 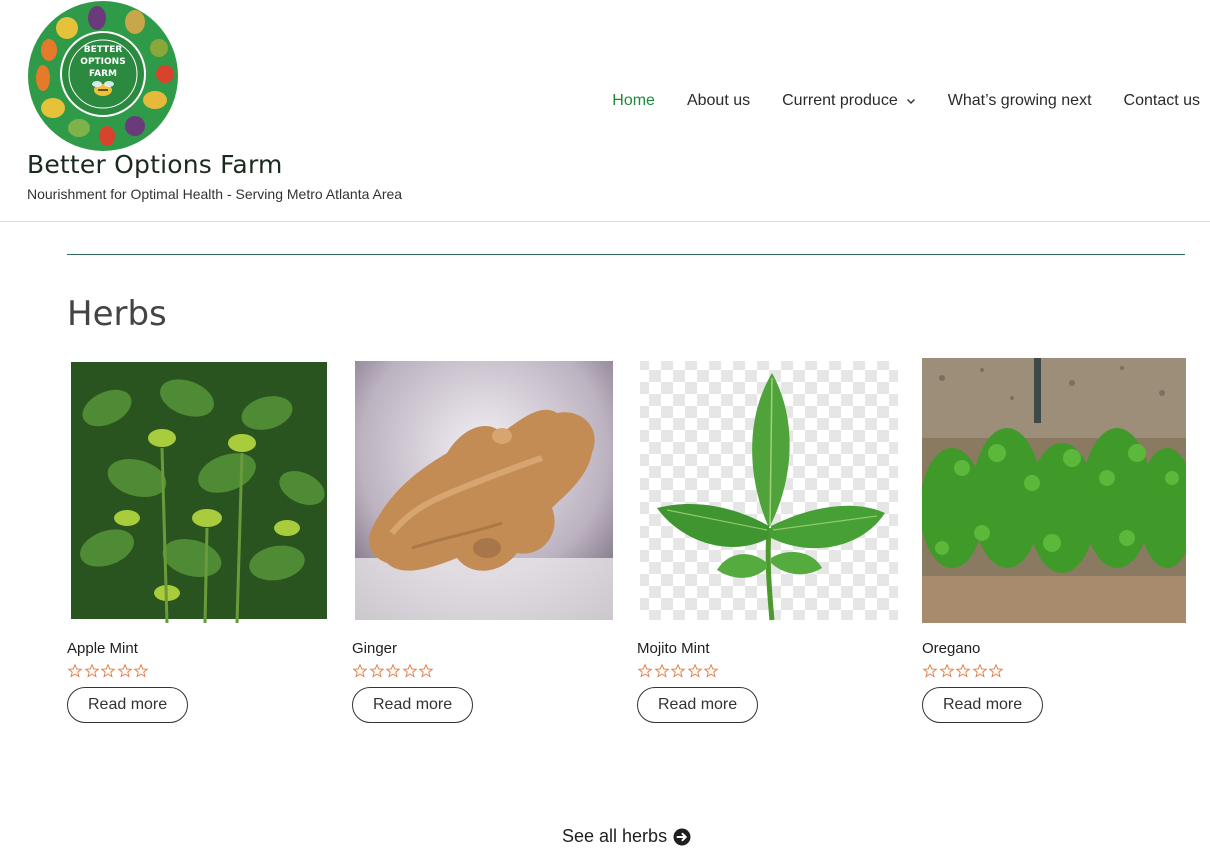 I want to click on svg-text: OPTIONS, so click(x=102, y=62).